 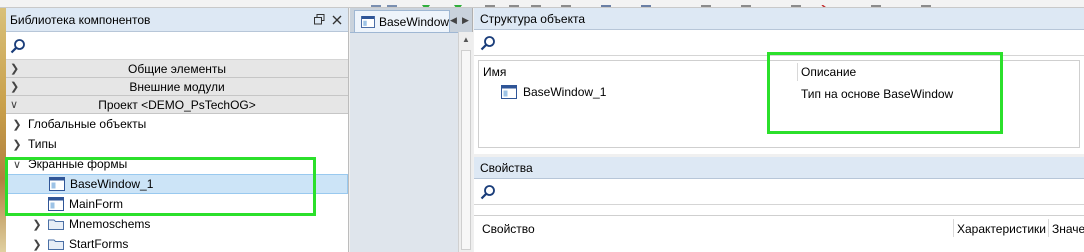 I want to click on tree-item-global-objects: ❯ Глобальные объекты, so click(x=177, y=124).